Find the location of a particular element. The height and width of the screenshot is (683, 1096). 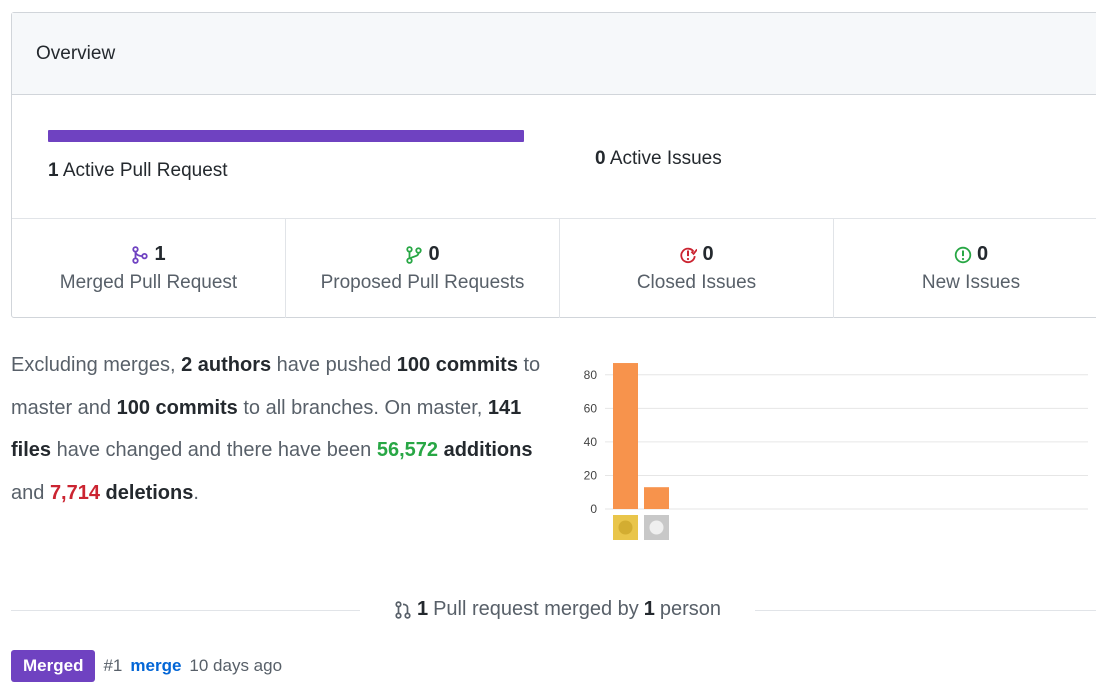

merged-pr-item: Merged #1 merge 10 days ago is located at coordinates (146, 666).